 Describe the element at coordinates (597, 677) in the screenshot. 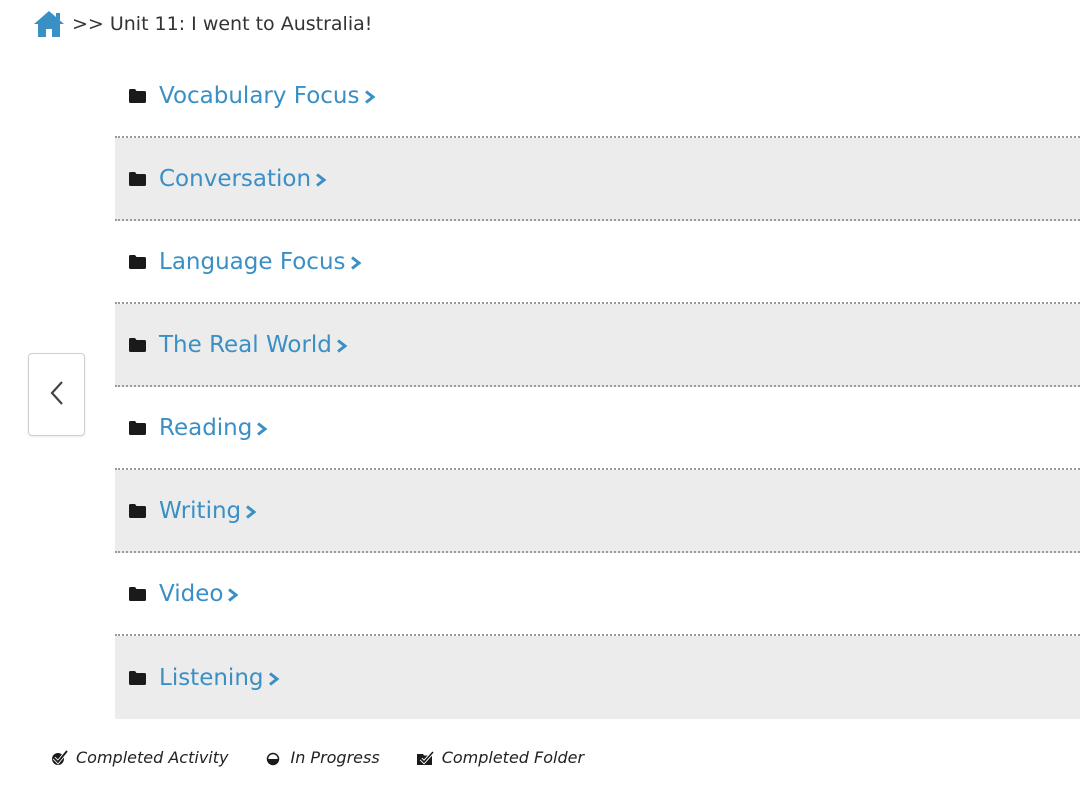

I see `folder-row: Listening` at that location.